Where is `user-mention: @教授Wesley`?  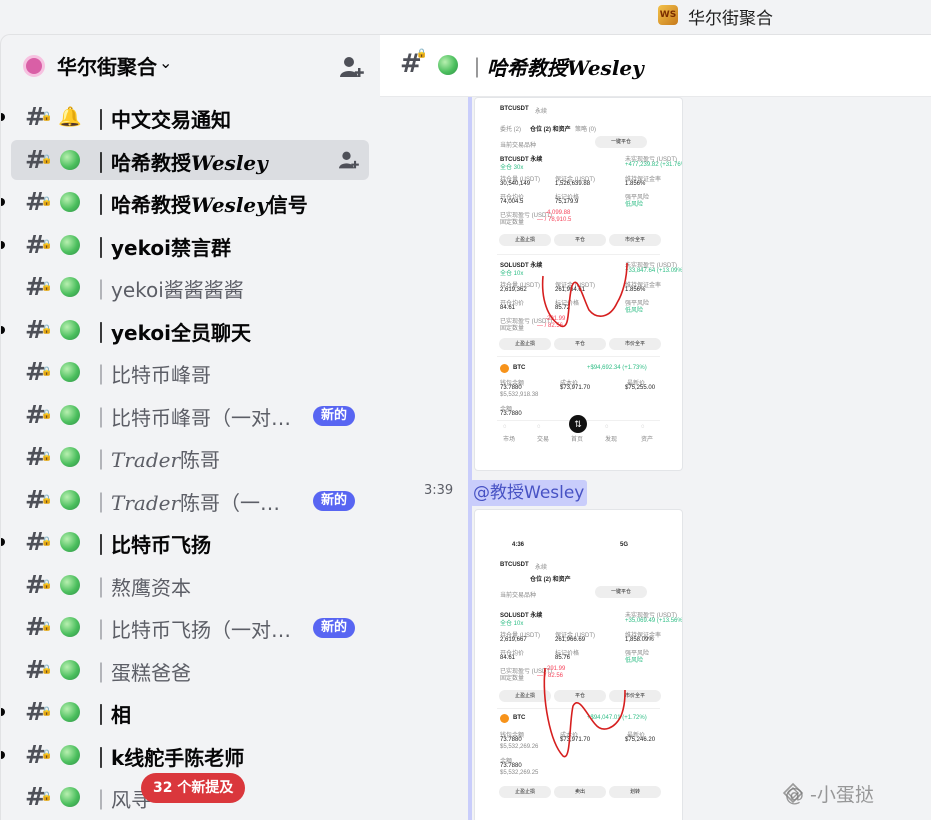
user-mention: @教授Wesley is located at coordinates (529, 493).